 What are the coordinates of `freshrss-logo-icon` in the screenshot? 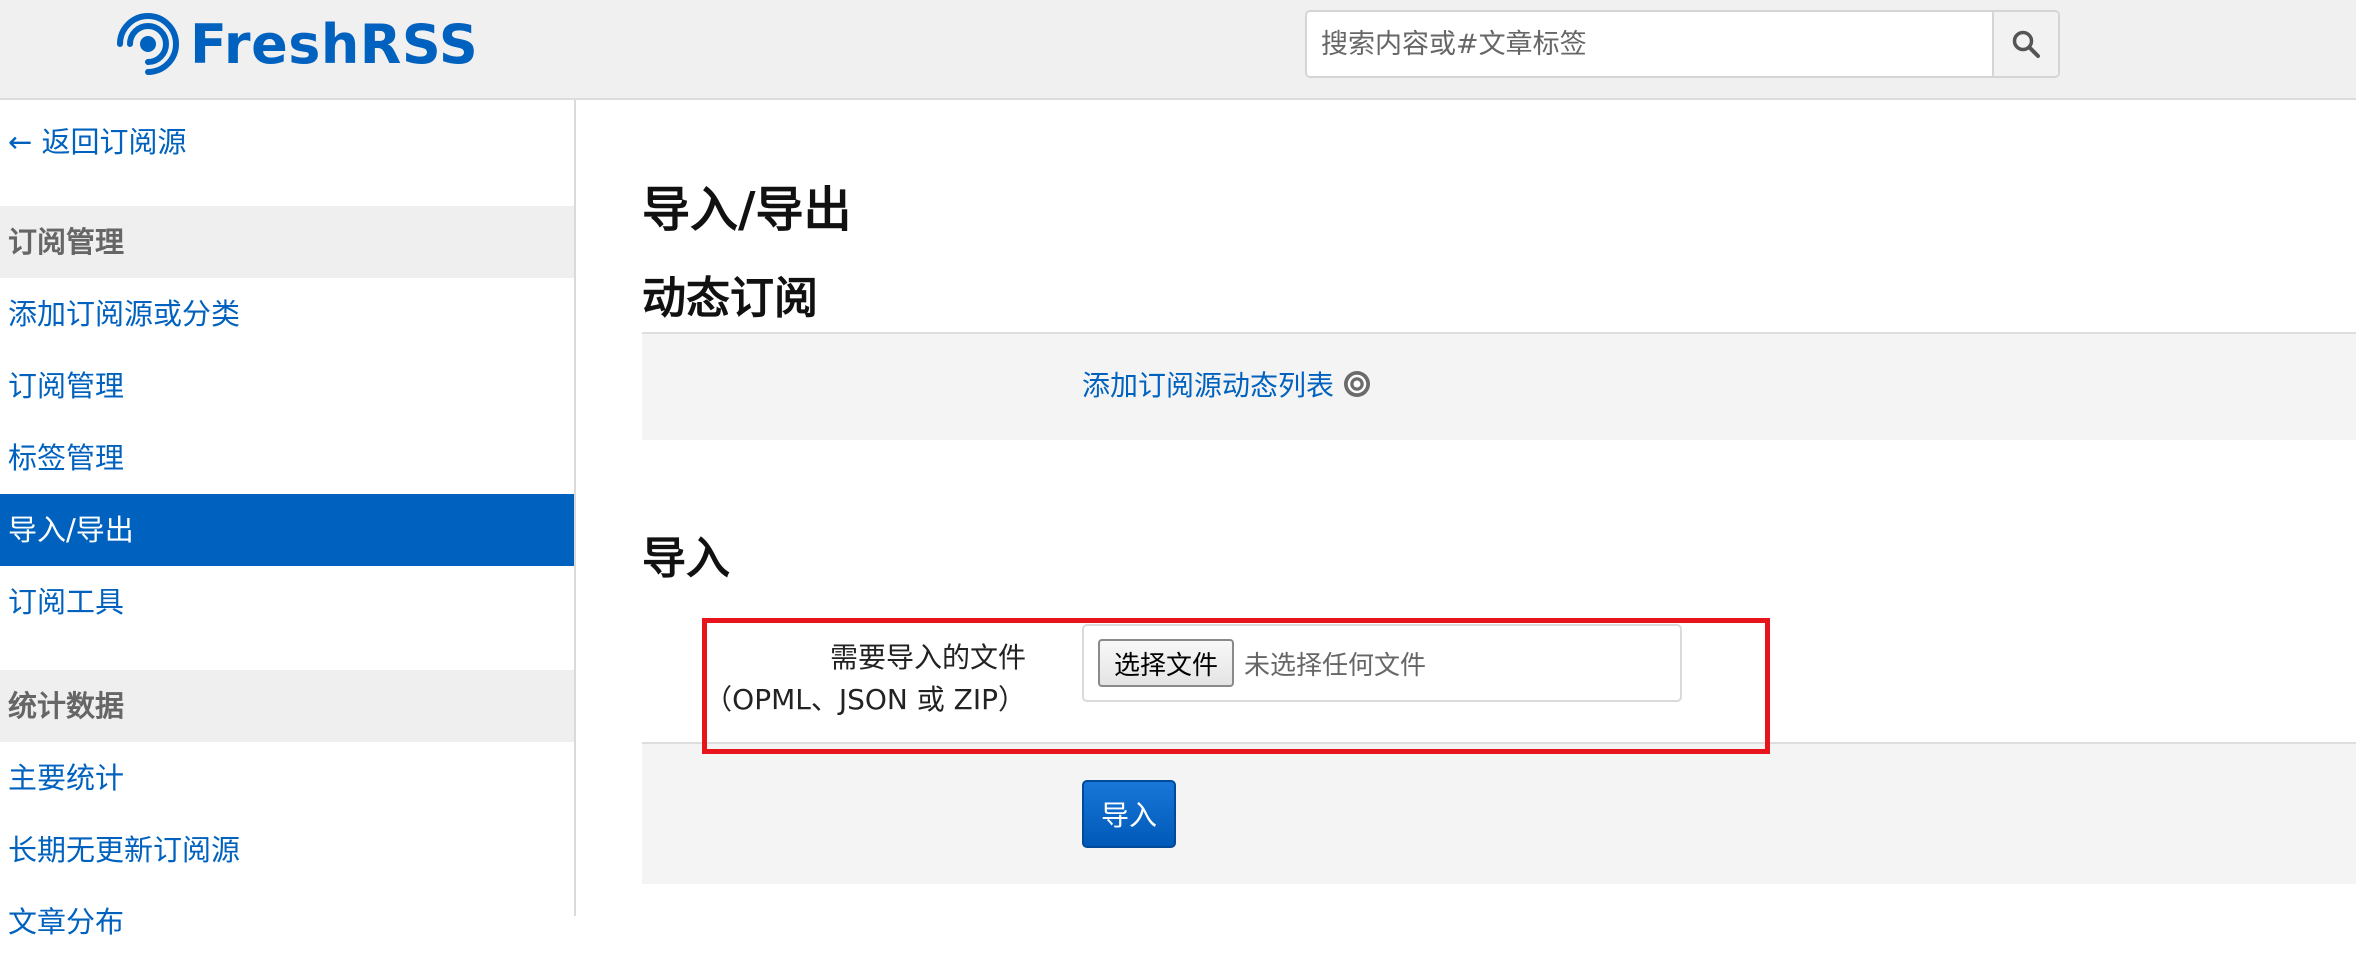 It's located at (148, 44).